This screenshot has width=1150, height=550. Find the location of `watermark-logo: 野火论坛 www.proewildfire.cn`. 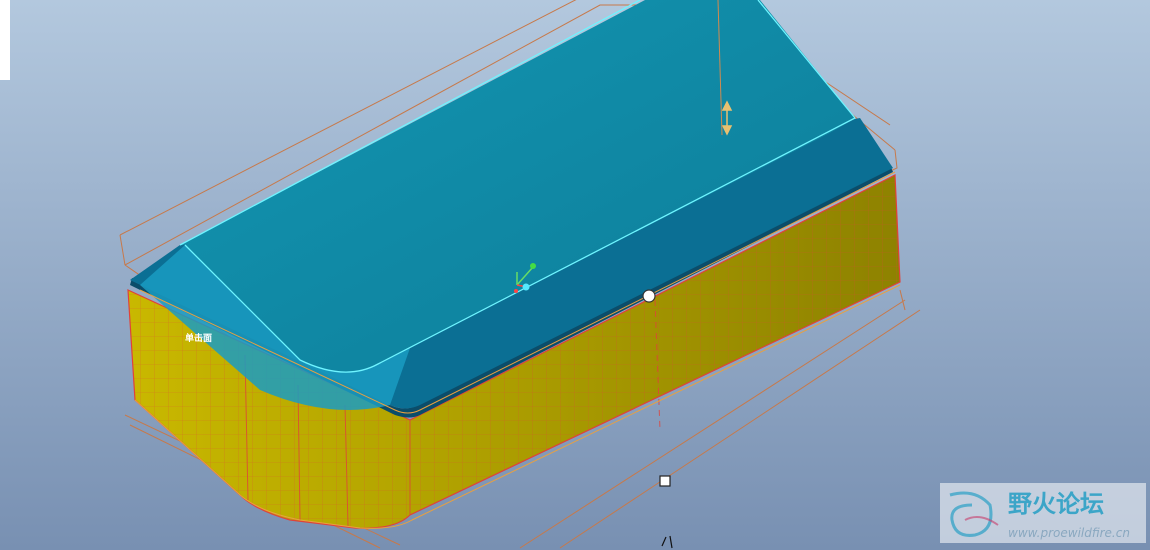

watermark-logo: 野火论坛 www.proewildfire.cn is located at coordinates (1043, 513).